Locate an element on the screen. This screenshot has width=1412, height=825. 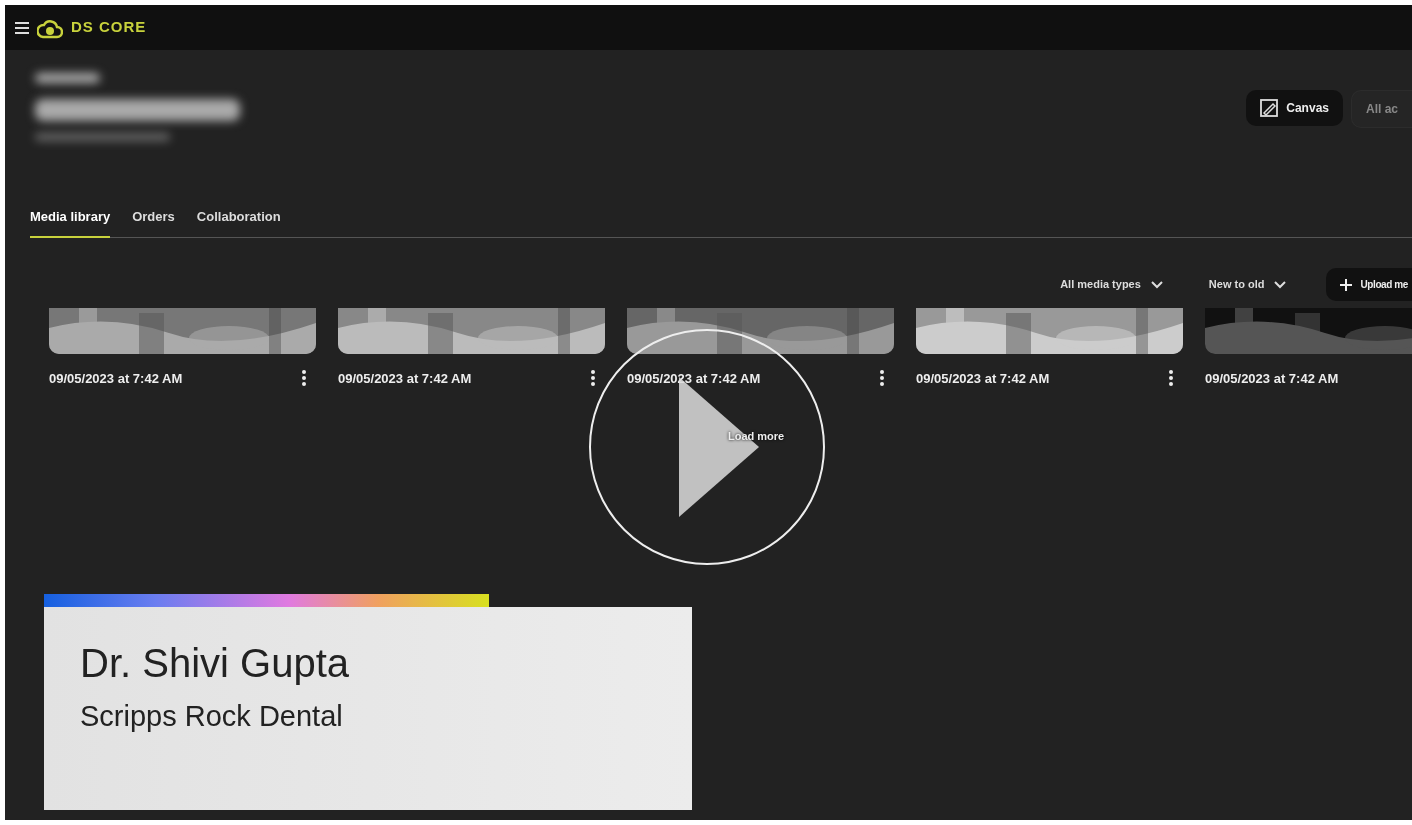
dropdown-button: New to old is located at coordinates (1247, 284).